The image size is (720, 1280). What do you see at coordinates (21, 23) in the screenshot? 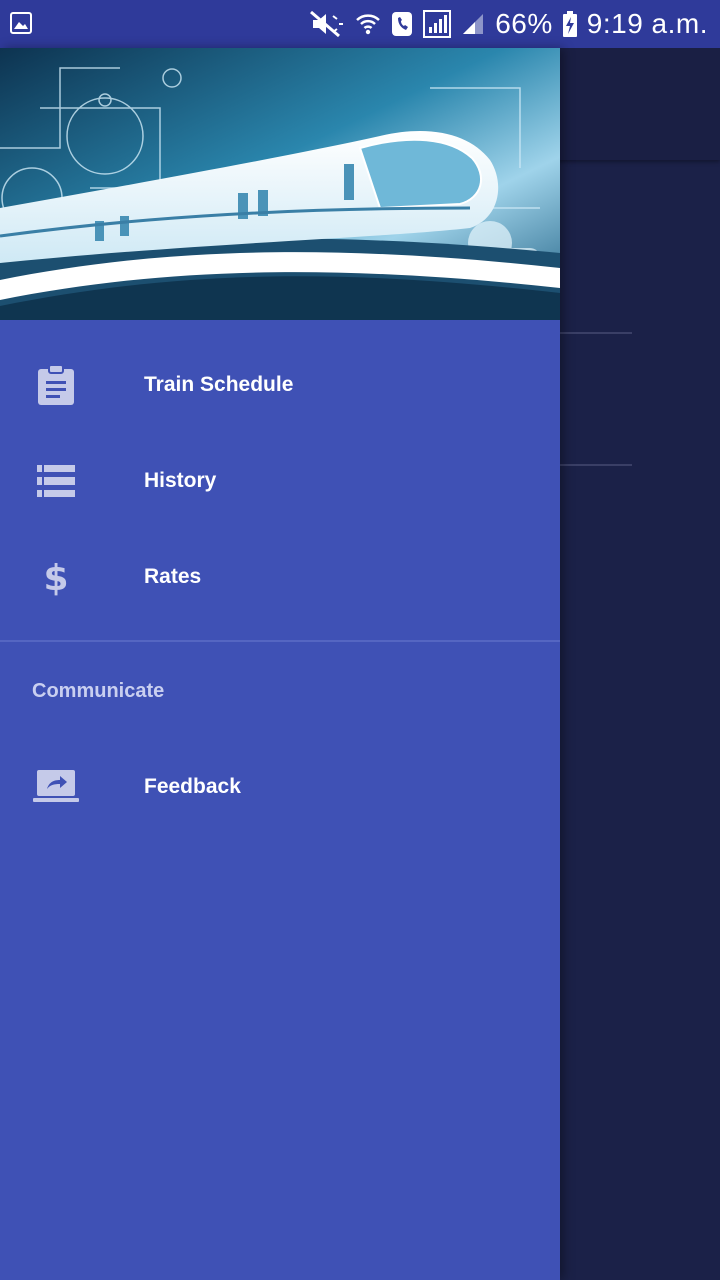
I see `gallery-notification-icon` at bounding box center [21, 23].